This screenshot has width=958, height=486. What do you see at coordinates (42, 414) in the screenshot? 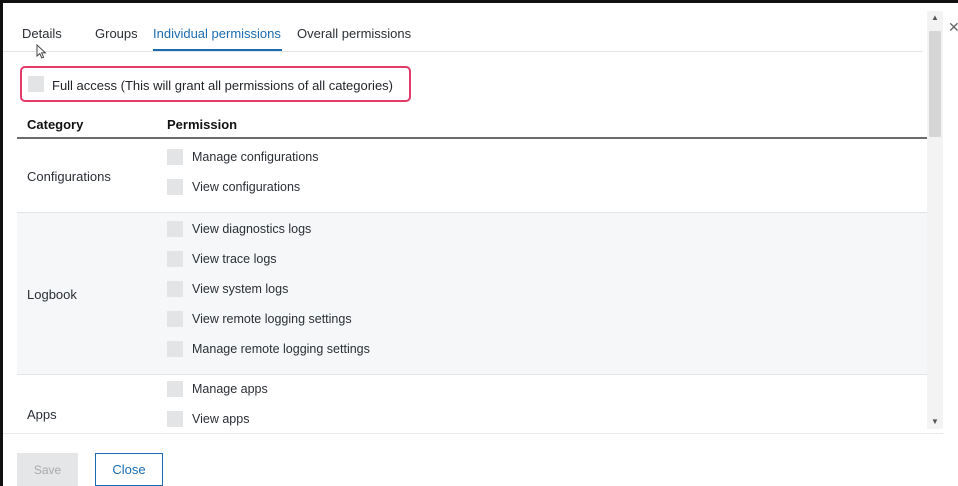
I see `category-label: Apps` at bounding box center [42, 414].